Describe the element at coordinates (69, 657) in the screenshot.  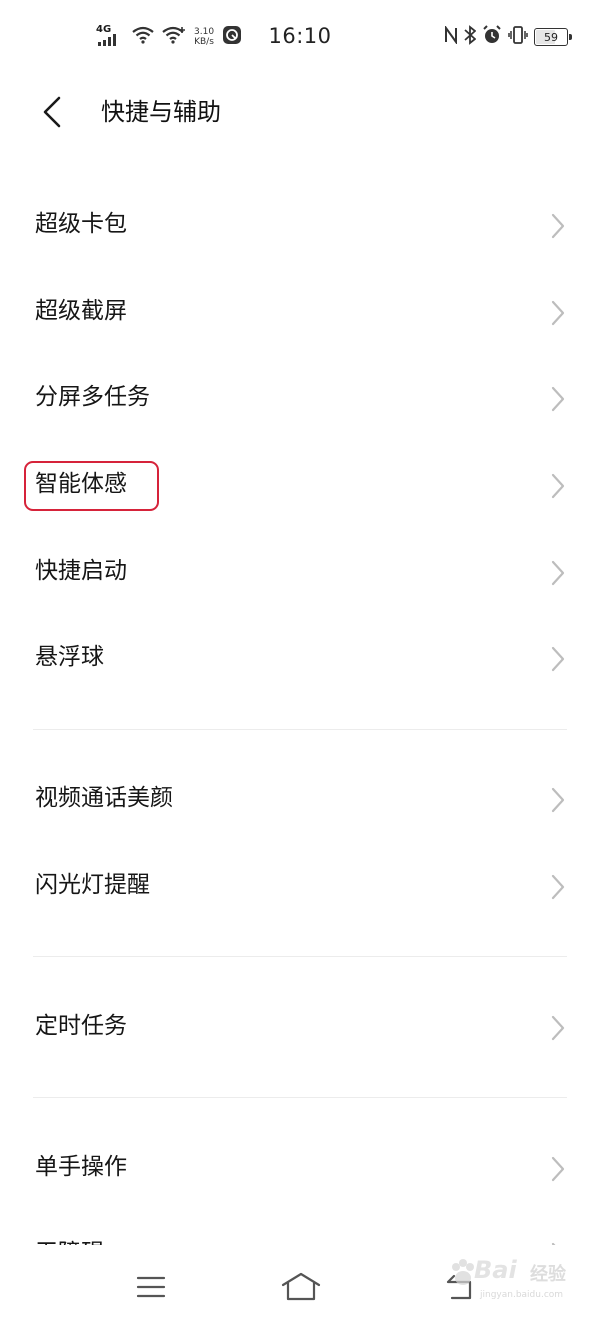
I see `list-item-label: 悬浮球` at that location.